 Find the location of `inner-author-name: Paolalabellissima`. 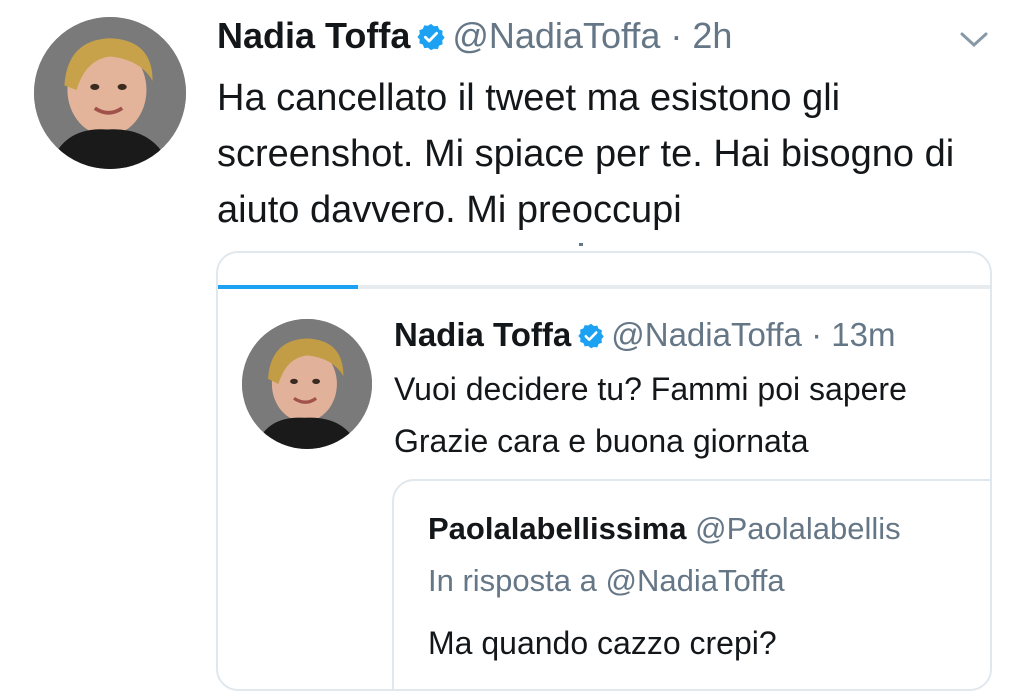

inner-author-name: Paolalabellissima is located at coordinates (557, 528).